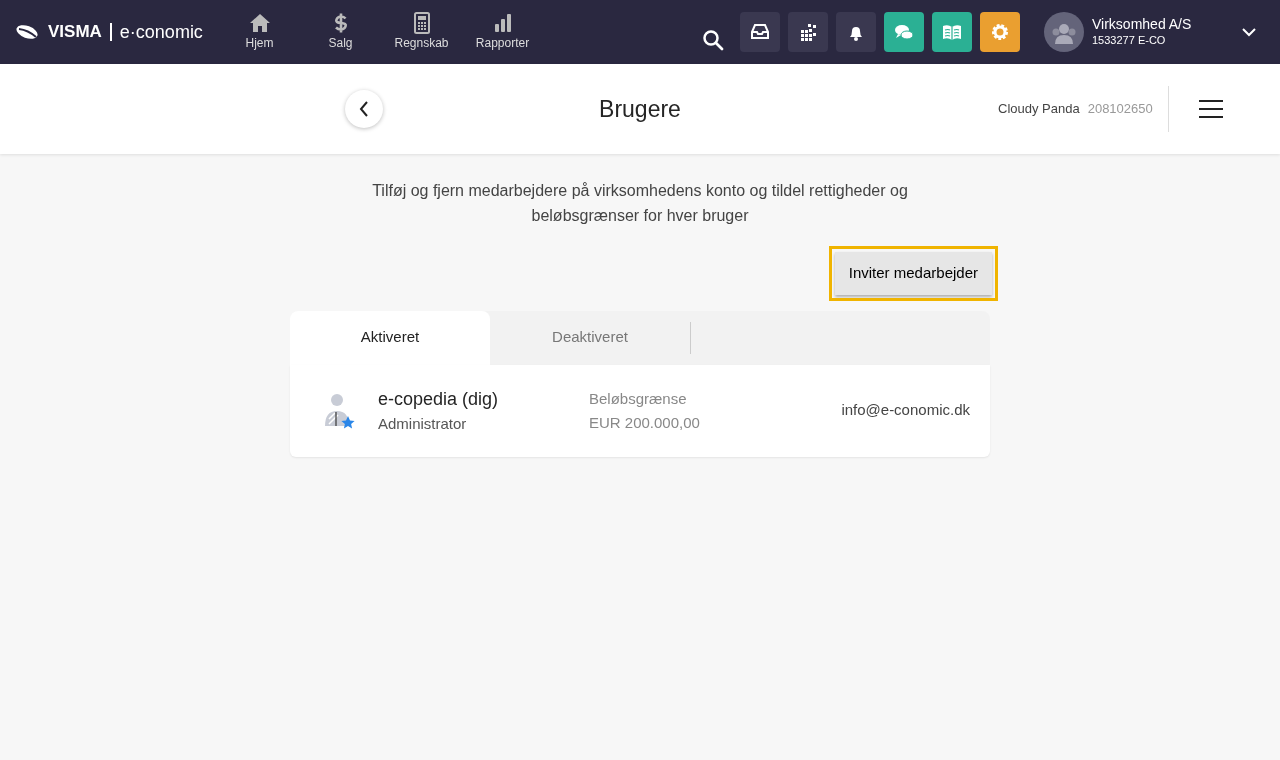 Image resolution: width=1280 pixels, height=760 pixels. Describe the element at coordinates (640, 109) in the screenshot. I see `page-title: Brugere` at that location.